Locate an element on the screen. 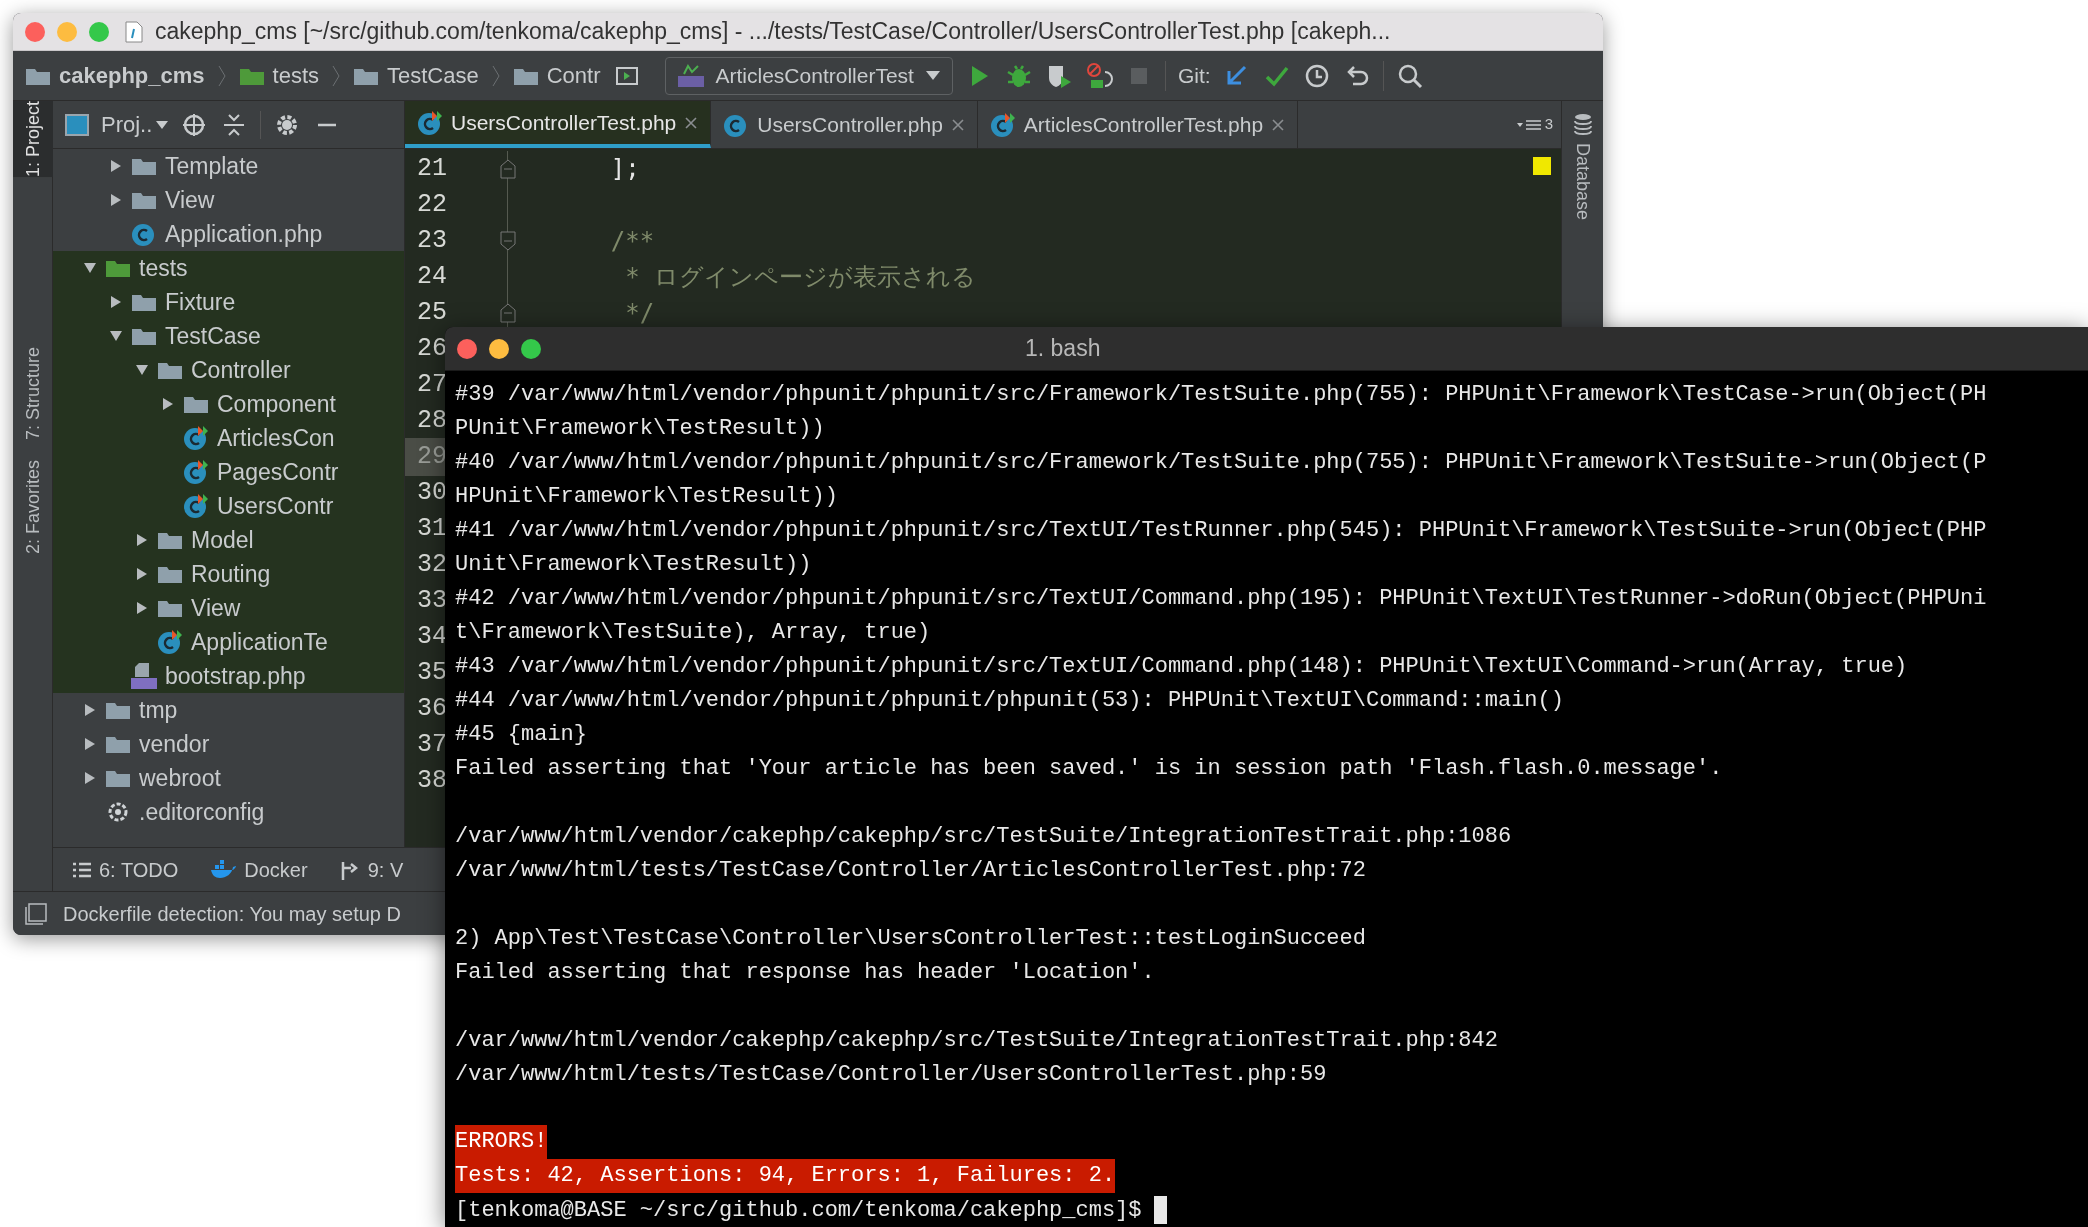  terminal-line: Failed asserting that 'Your article has been saved.' is in session path 'Flash.flash.0.message'. is located at coordinates (1089, 768).